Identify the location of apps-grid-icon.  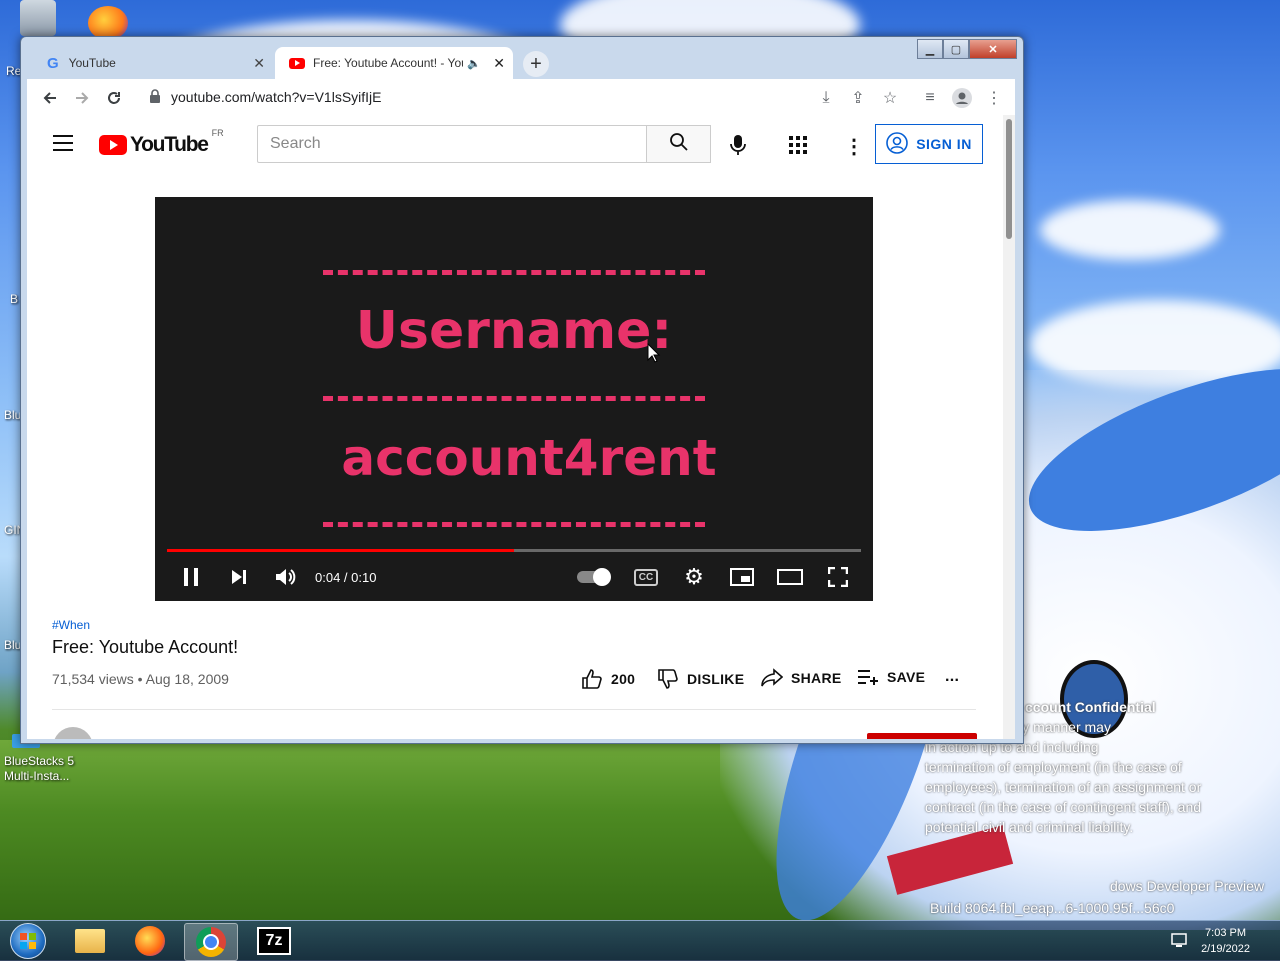
(798, 147).